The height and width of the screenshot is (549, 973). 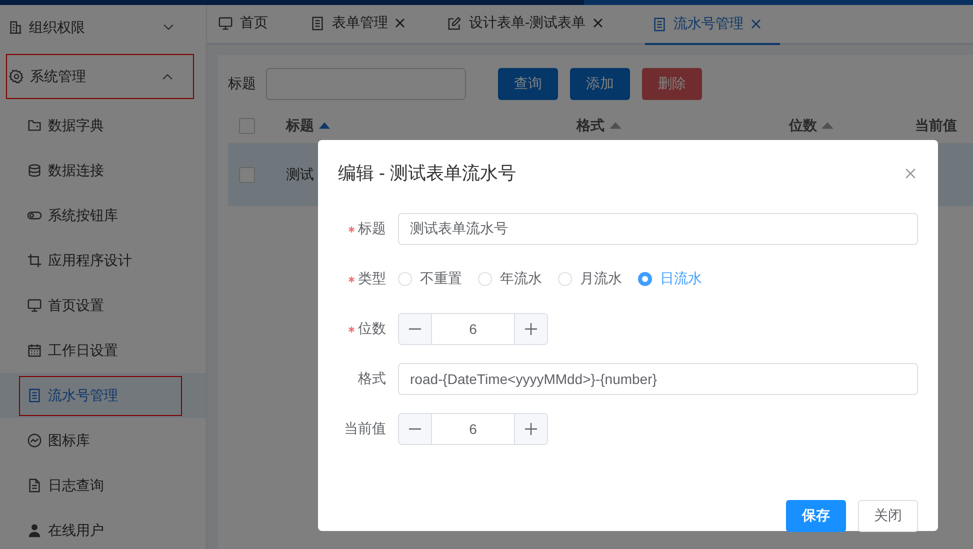 What do you see at coordinates (83, 395) in the screenshot?
I see `menu-label: 流水号管理` at bounding box center [83, 395].